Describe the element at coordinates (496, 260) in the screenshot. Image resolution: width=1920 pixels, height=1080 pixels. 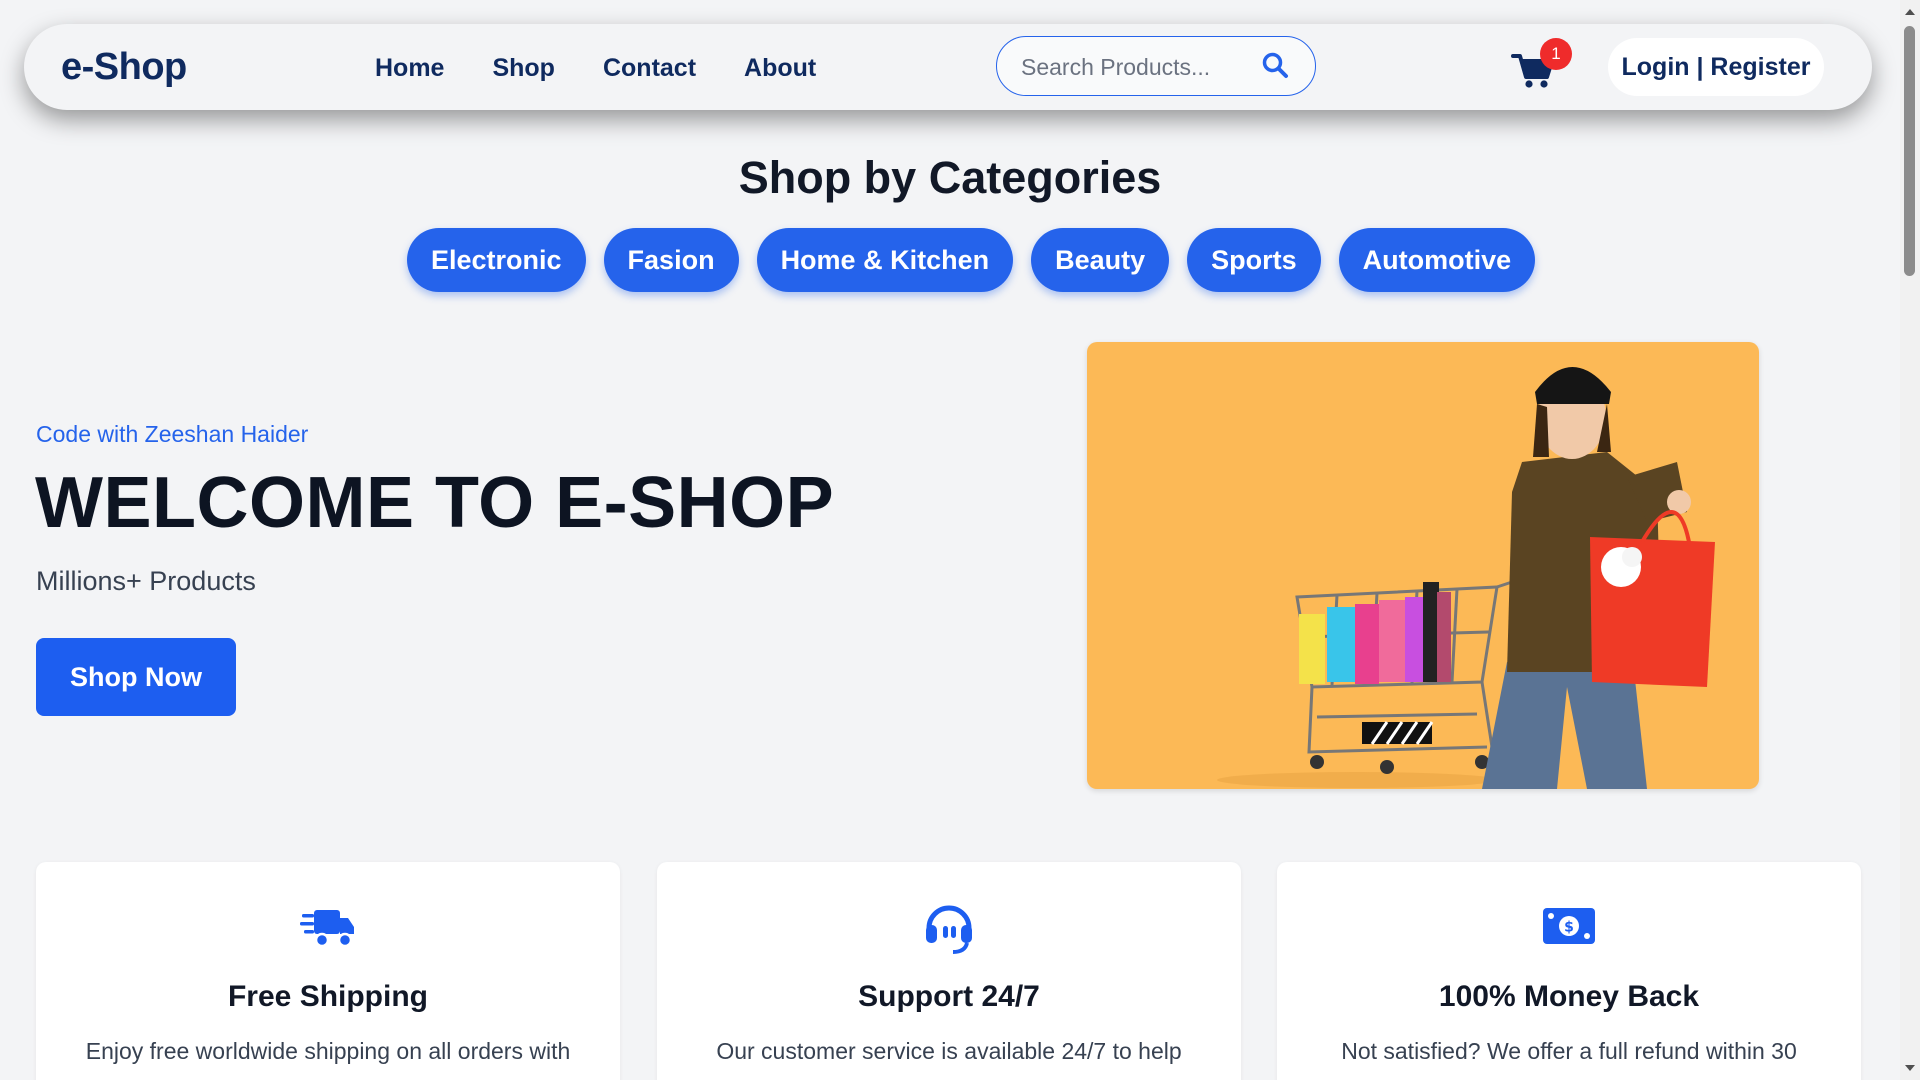
I see `category-electronic: Electronic` at that location.